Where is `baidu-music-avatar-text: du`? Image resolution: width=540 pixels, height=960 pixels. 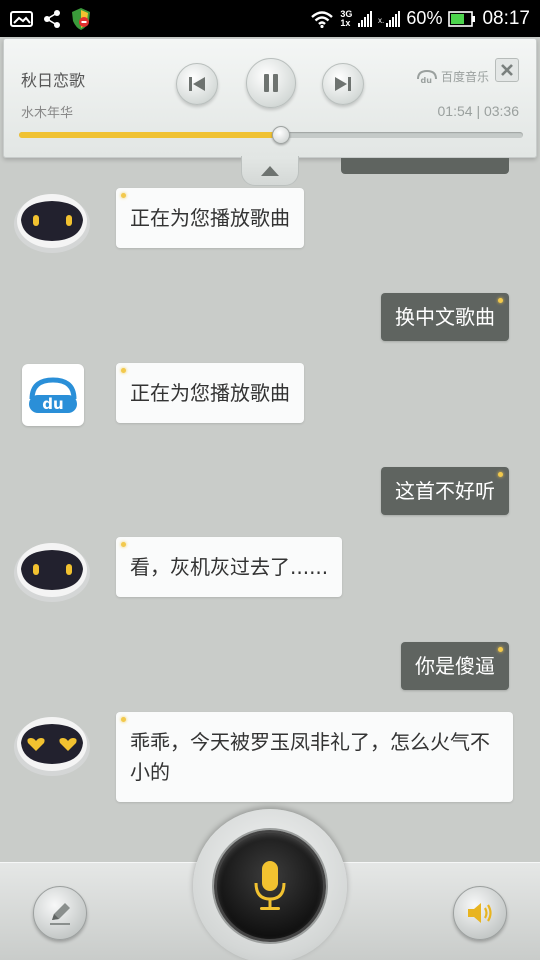
baidu-music-avatar-text: du is located at coordinates (52, 404).